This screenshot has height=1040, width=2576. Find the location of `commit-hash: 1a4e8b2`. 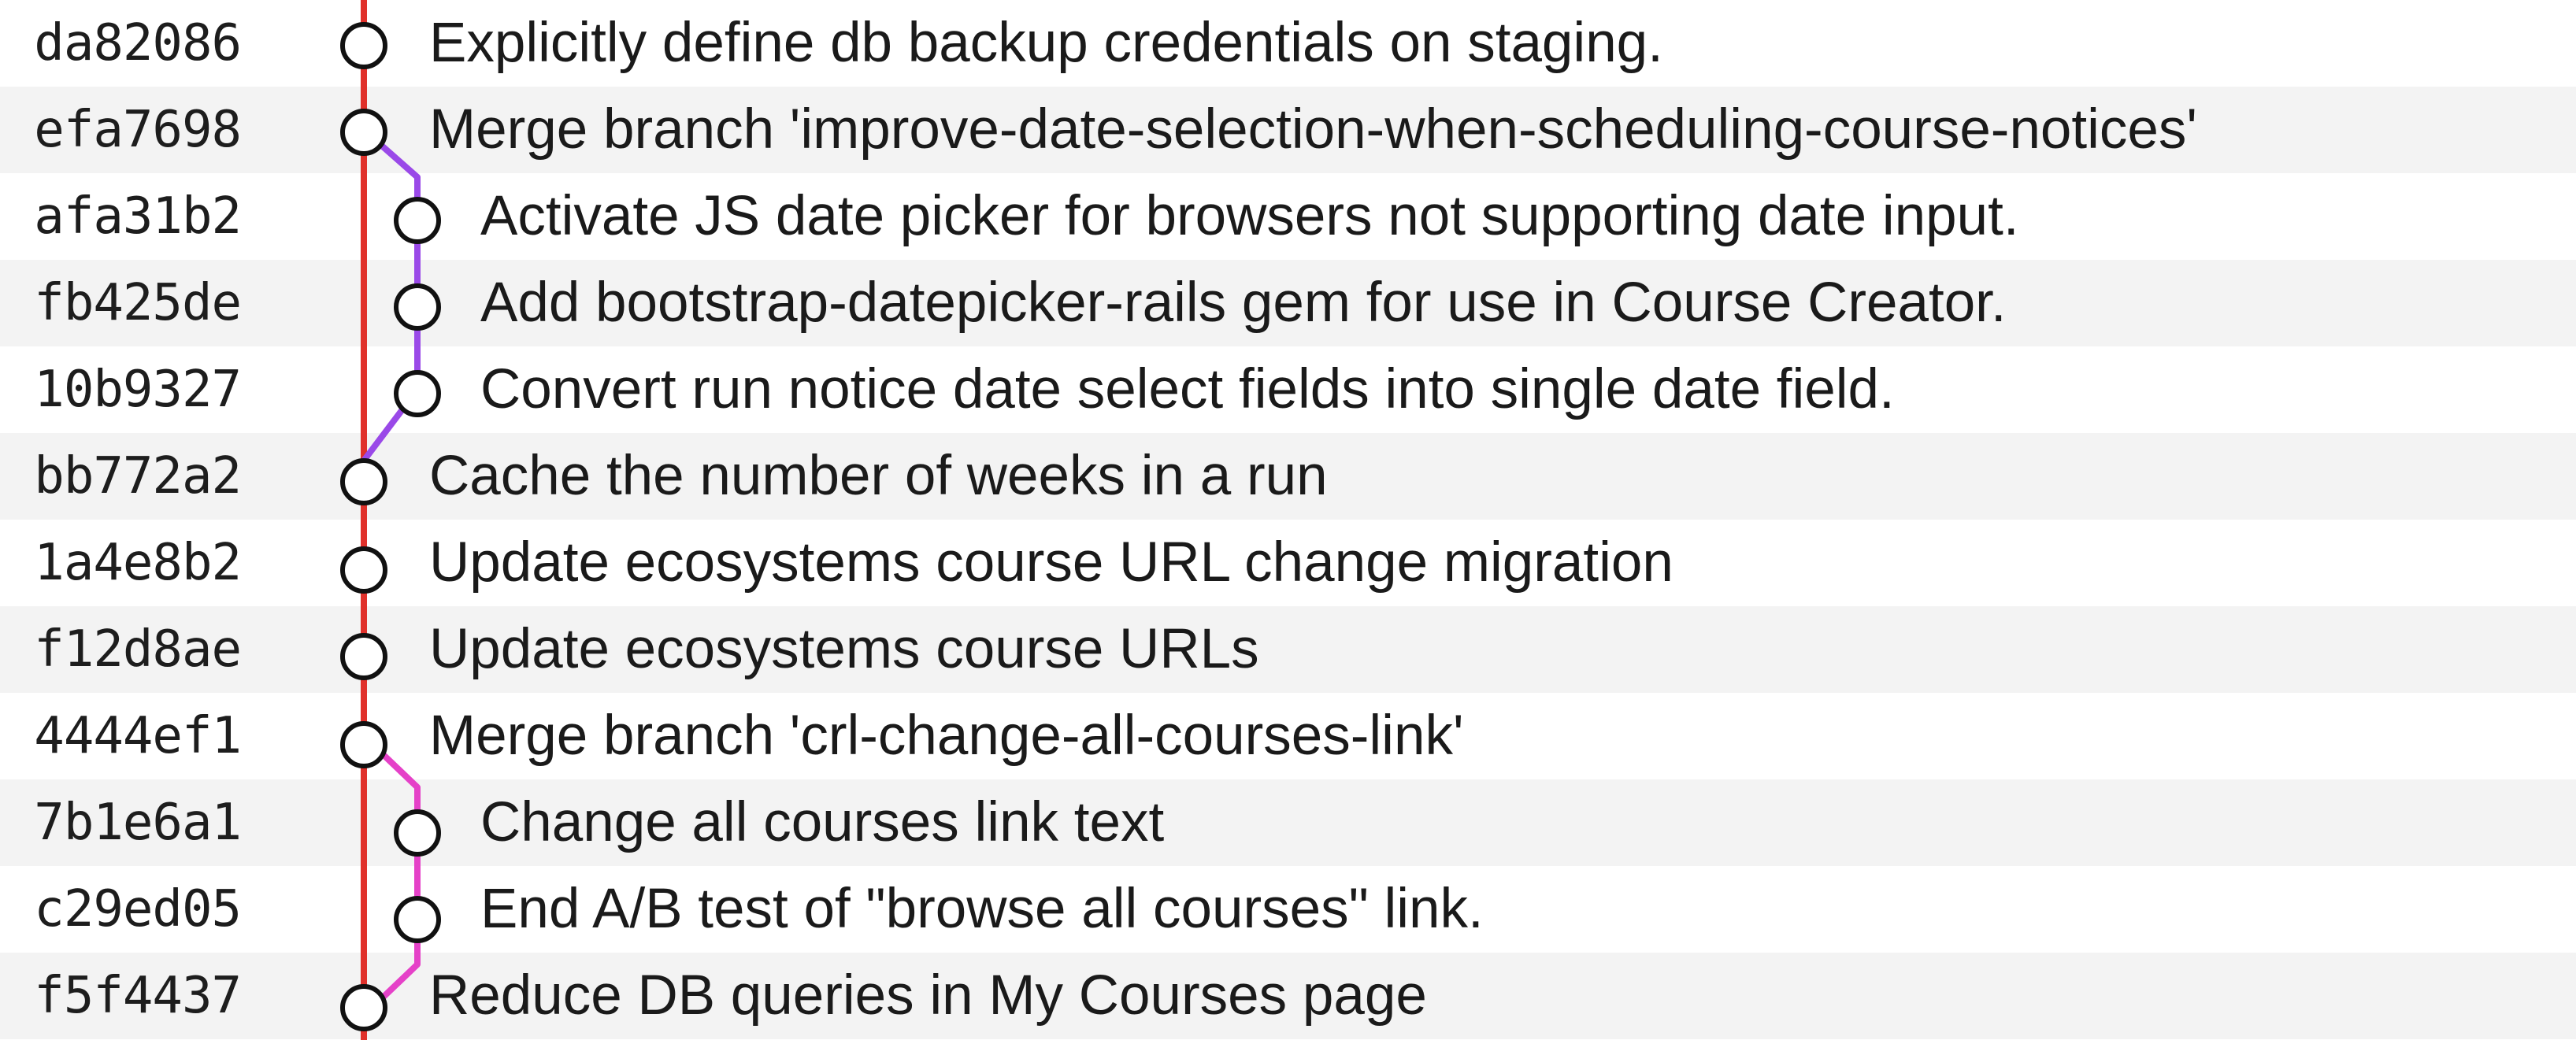

commit-hash: 1a4e8b2 is located at coordinates (138, 563).